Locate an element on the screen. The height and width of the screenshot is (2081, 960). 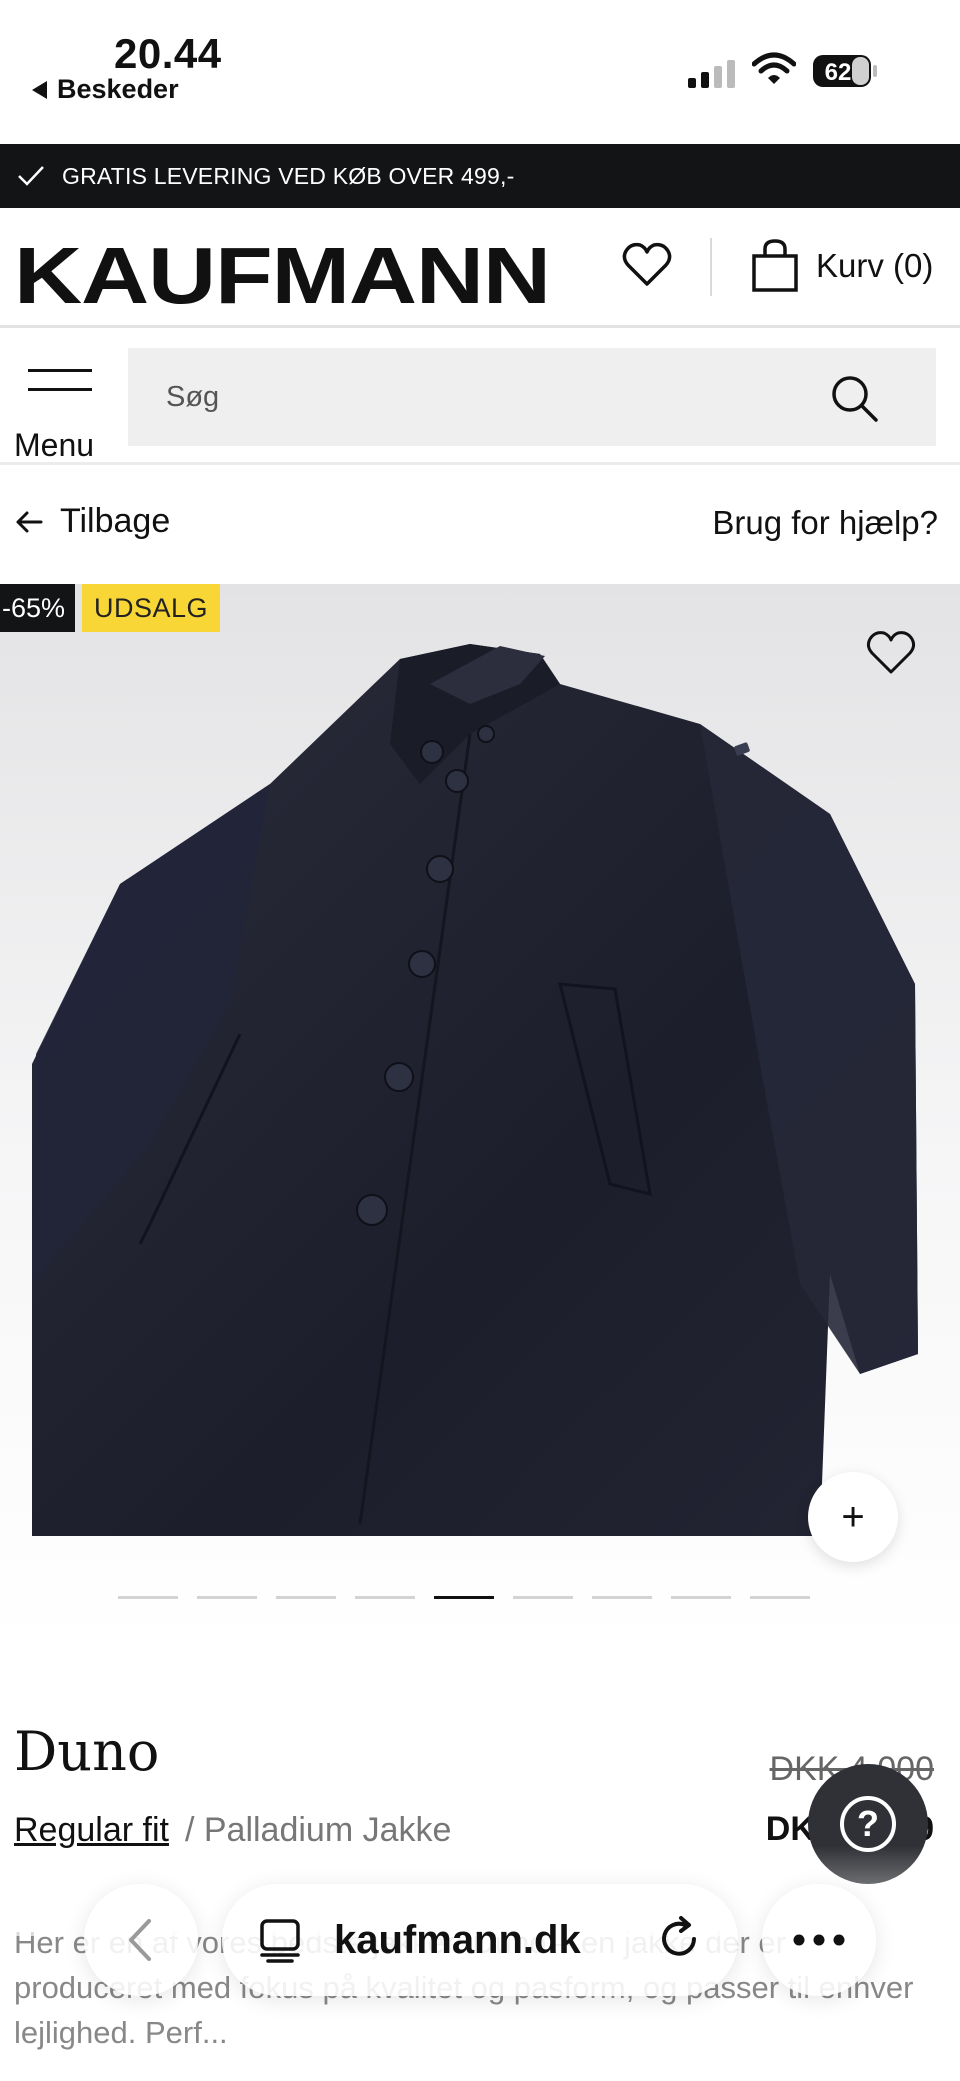
hamburger-icon is located at coordinates (60, 388).